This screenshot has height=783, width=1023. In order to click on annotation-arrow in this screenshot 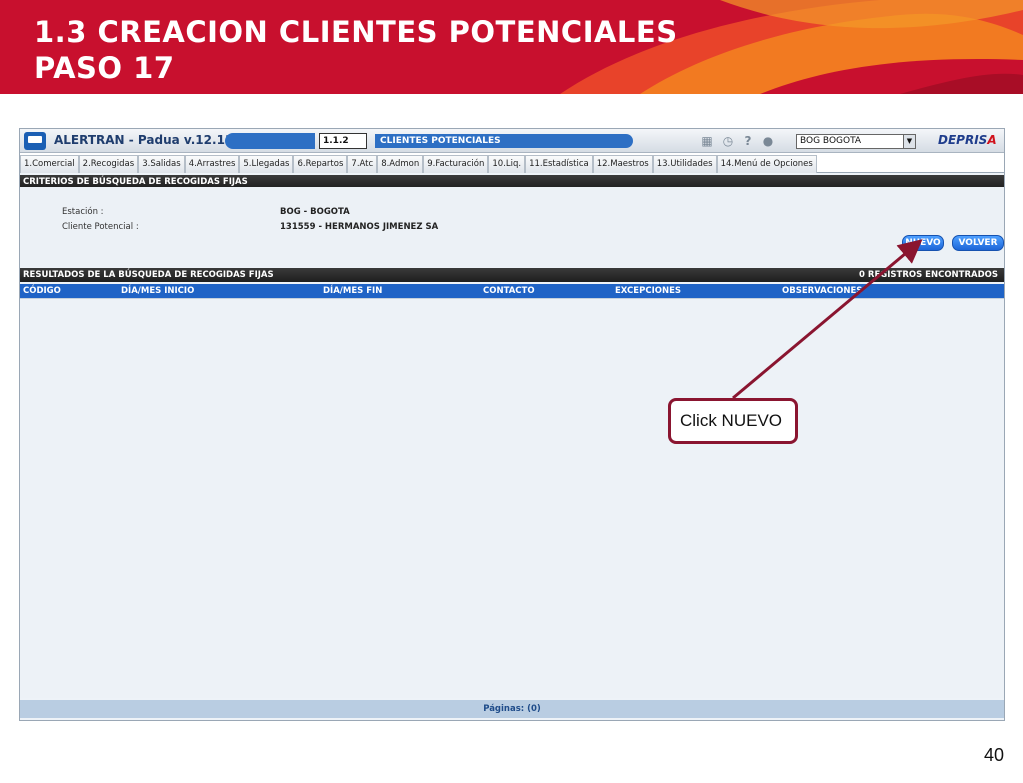, I will do `click(827, 319)`.